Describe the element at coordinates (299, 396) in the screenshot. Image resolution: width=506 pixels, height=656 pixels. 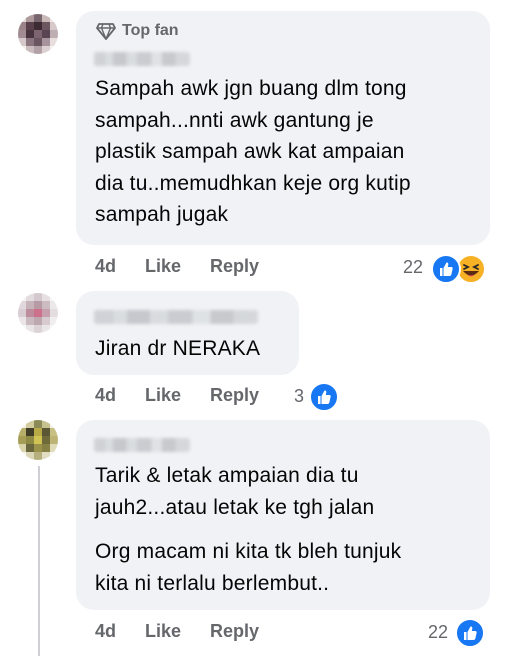
I see `reaction-count: 3` at that location.